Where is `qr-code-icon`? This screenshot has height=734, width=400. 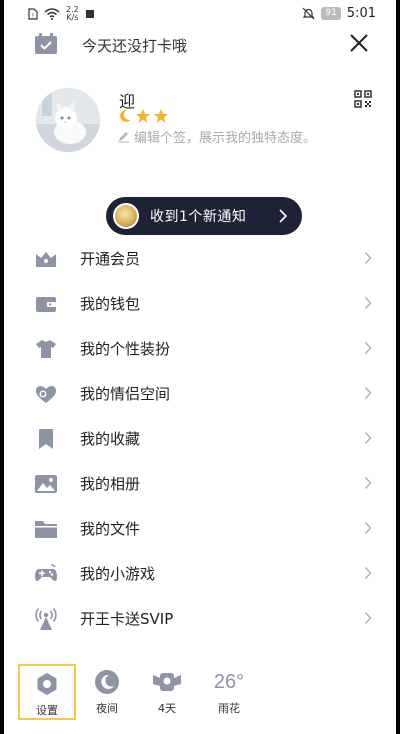
qr-code-icon is located at coordinates (363, 99).